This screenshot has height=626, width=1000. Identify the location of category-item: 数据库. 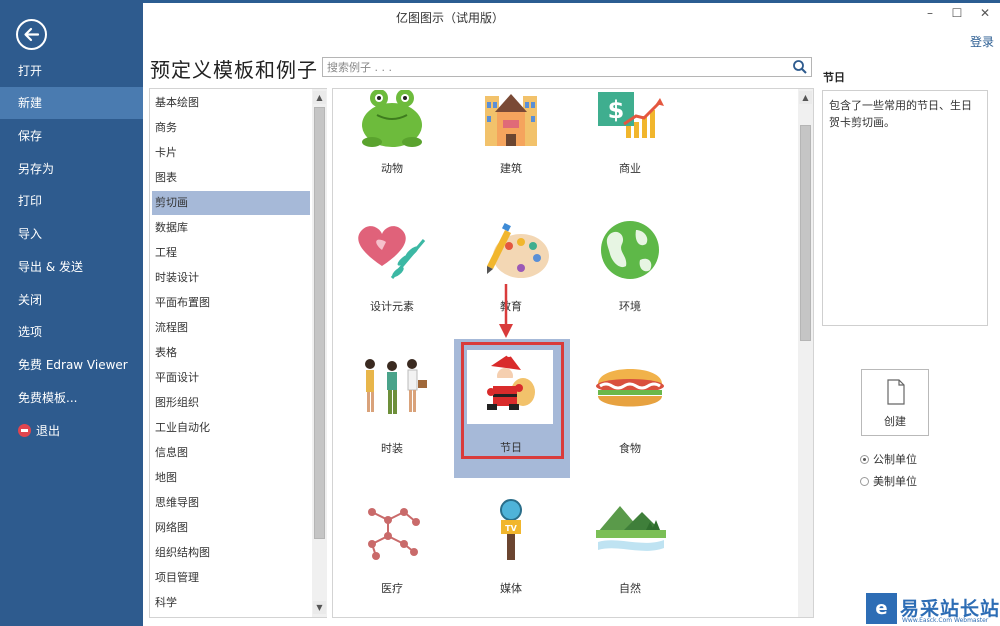
(231, 228).